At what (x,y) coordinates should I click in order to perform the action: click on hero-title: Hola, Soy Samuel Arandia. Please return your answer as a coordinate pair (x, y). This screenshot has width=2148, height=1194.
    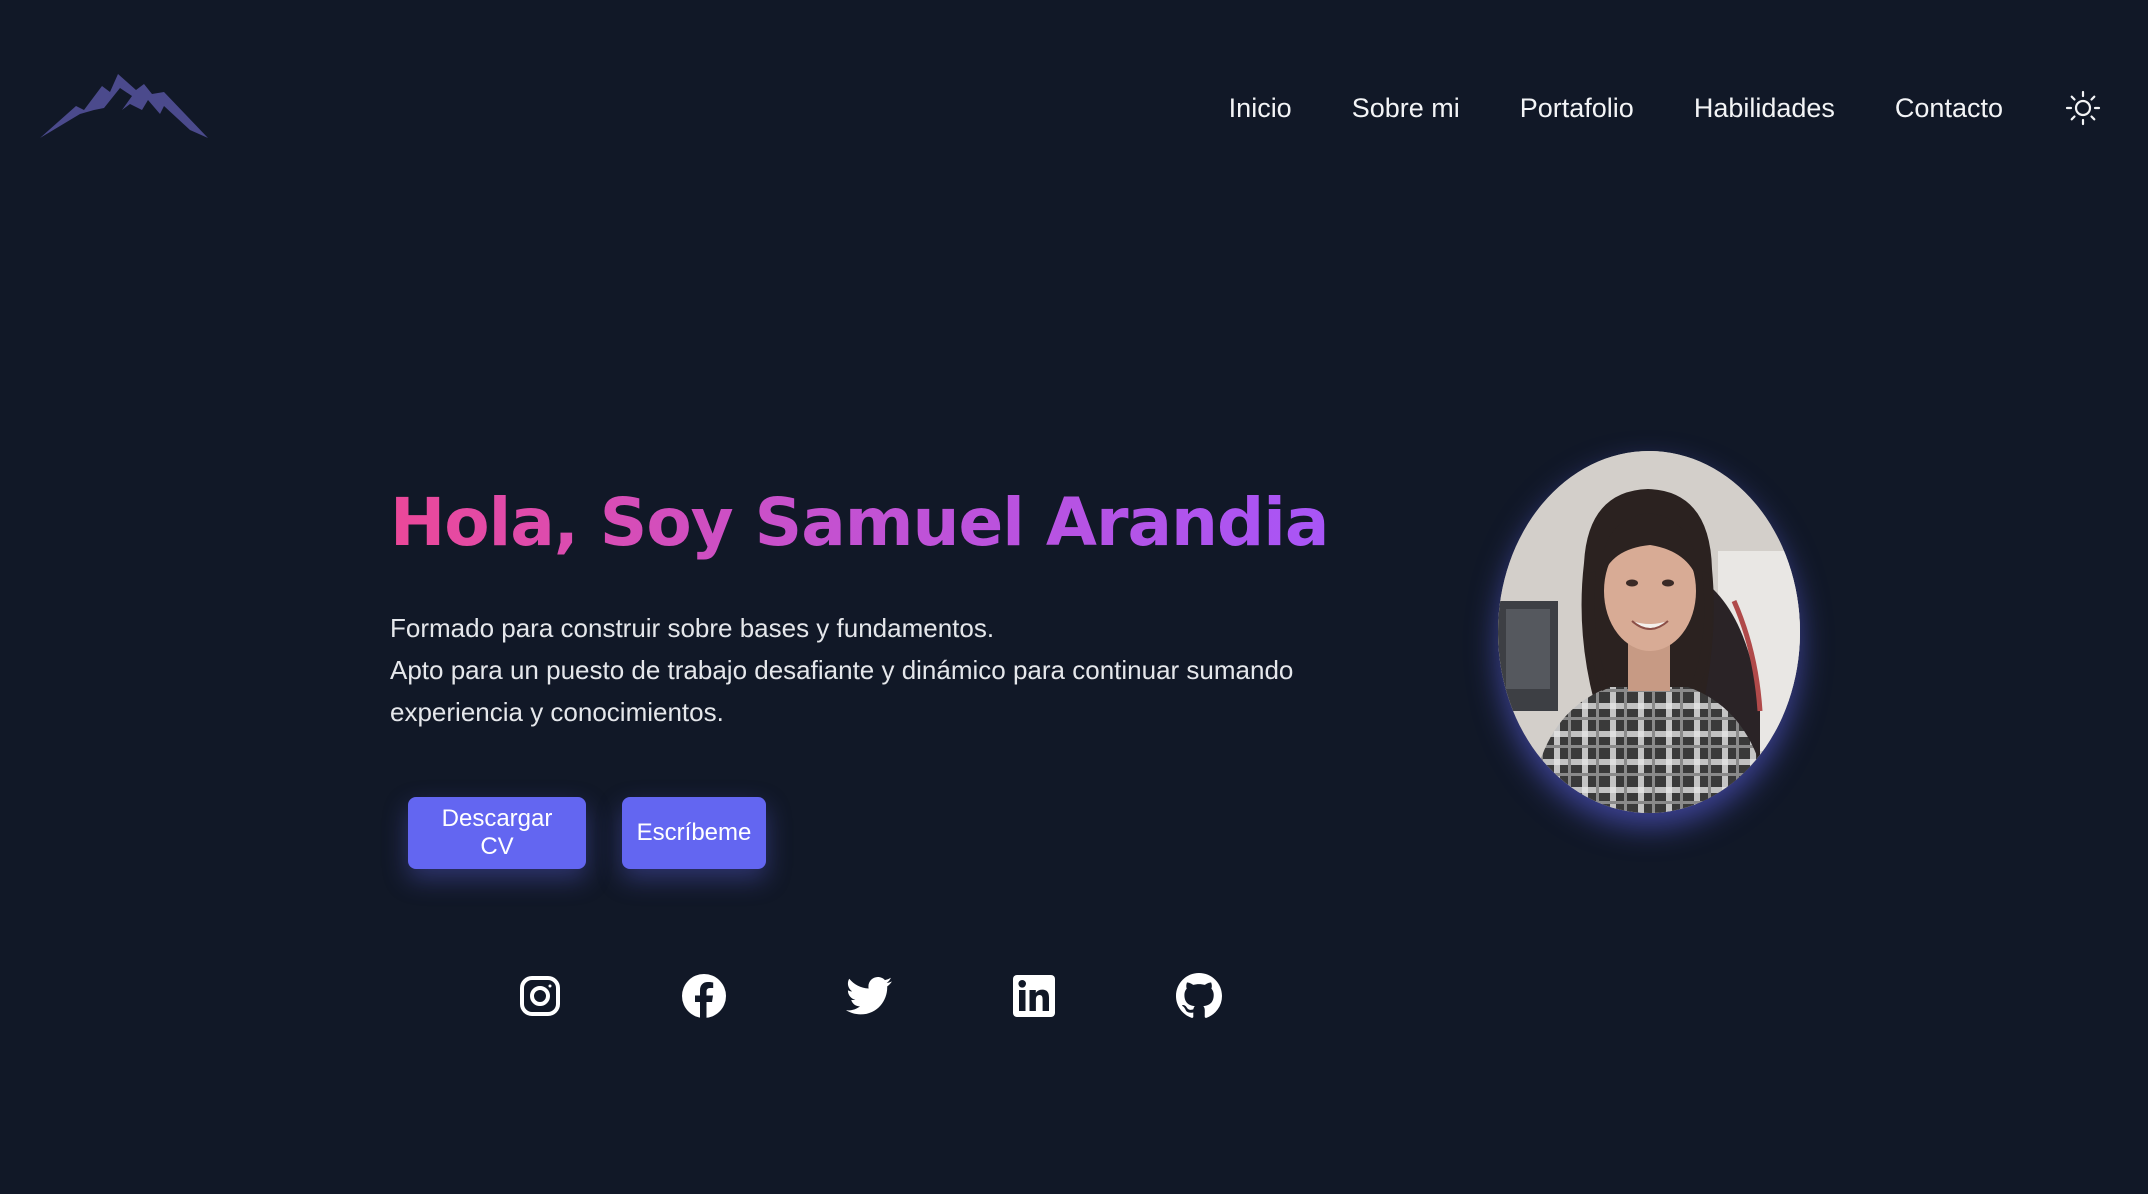
    Looking at the image, I should click on (859, 523).